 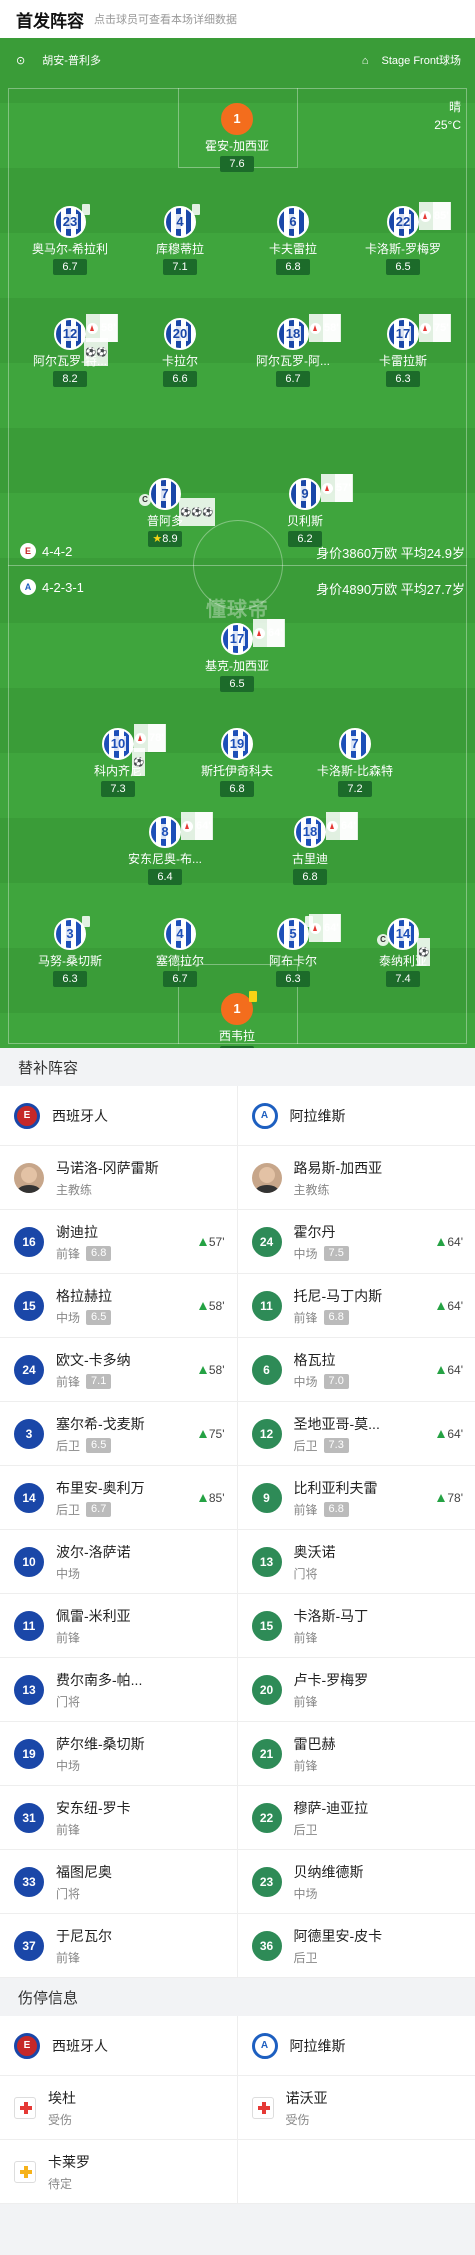 I want to click on sub-player-row: 36 阿德里安-皮卡 后卫, so click(x=356, y=1946).